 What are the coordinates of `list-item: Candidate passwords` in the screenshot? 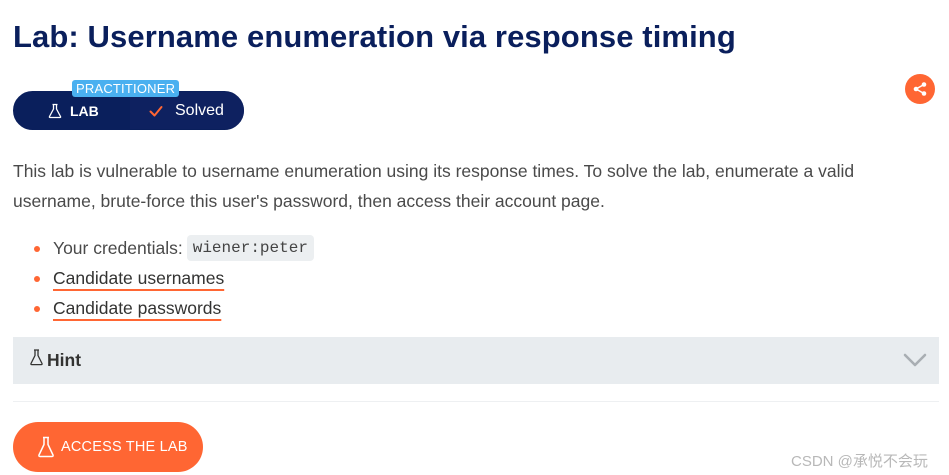 It's located at (174, 308).